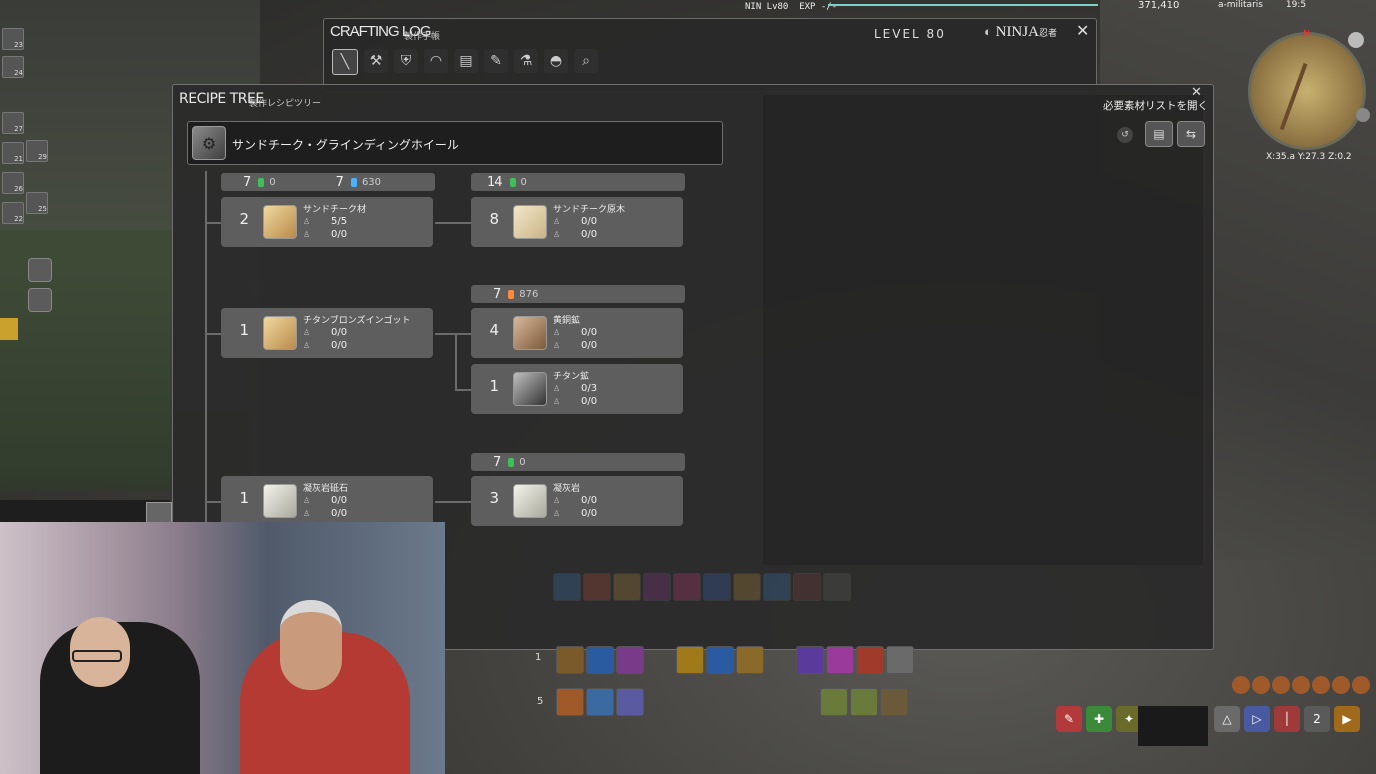 The image size is (1376, 774). What do you see at coordinates (526, 61) in the screenshot?
I see `alchemist-tab: ⚗` at bounding box center [526, 61].